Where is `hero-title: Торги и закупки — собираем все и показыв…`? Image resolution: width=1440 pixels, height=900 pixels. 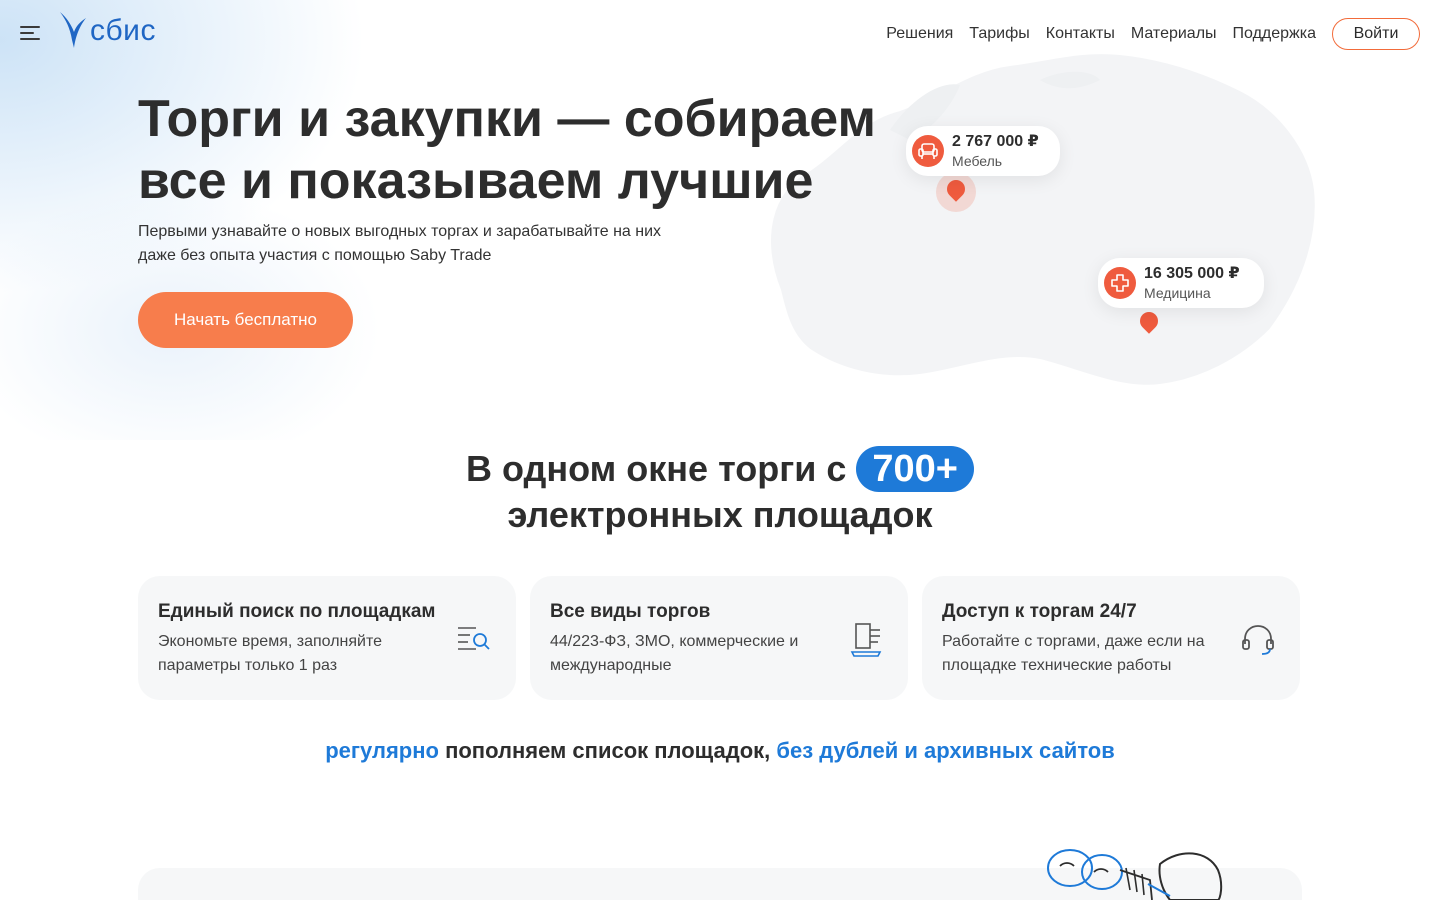
hero-title: Торги и закупки — собираем все и показыв… is located at coordinates (507, 150).